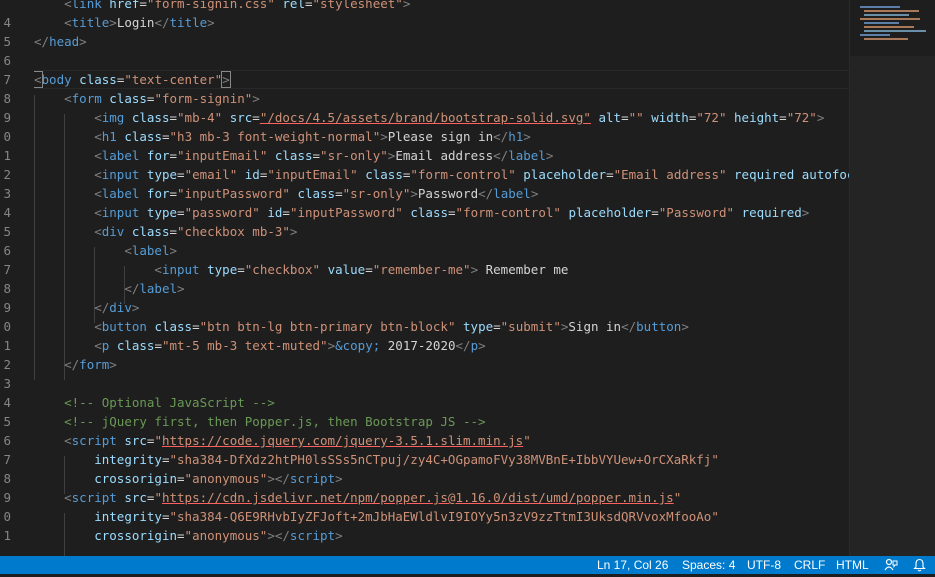 This screenshot has width=935, height=577. What do you see at coordinates (346, 269) in the screenshot?
I see `code-token: value` at bounding box center [346, 269].